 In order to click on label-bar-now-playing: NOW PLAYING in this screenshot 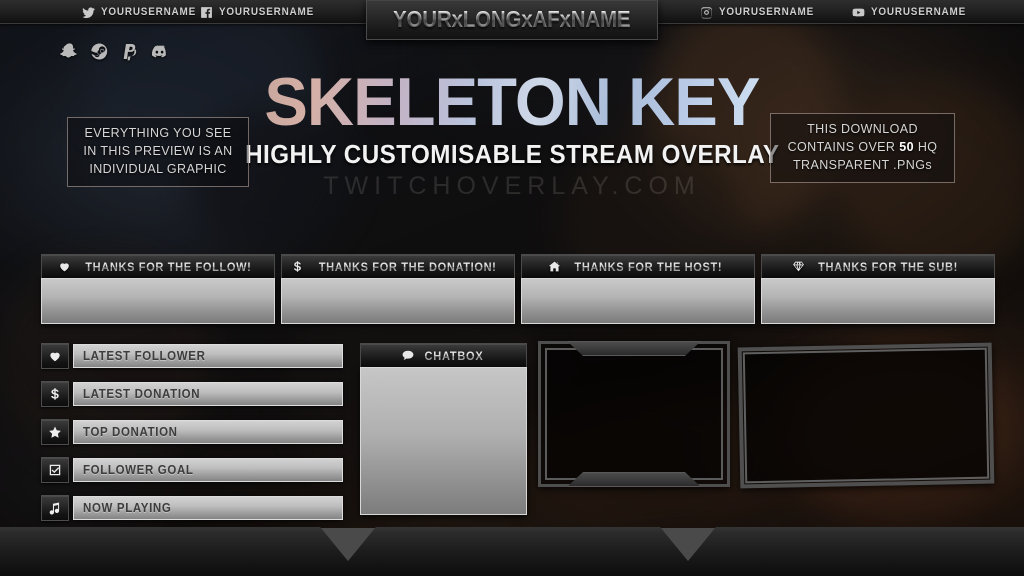, I will do `click(192, 508)`.